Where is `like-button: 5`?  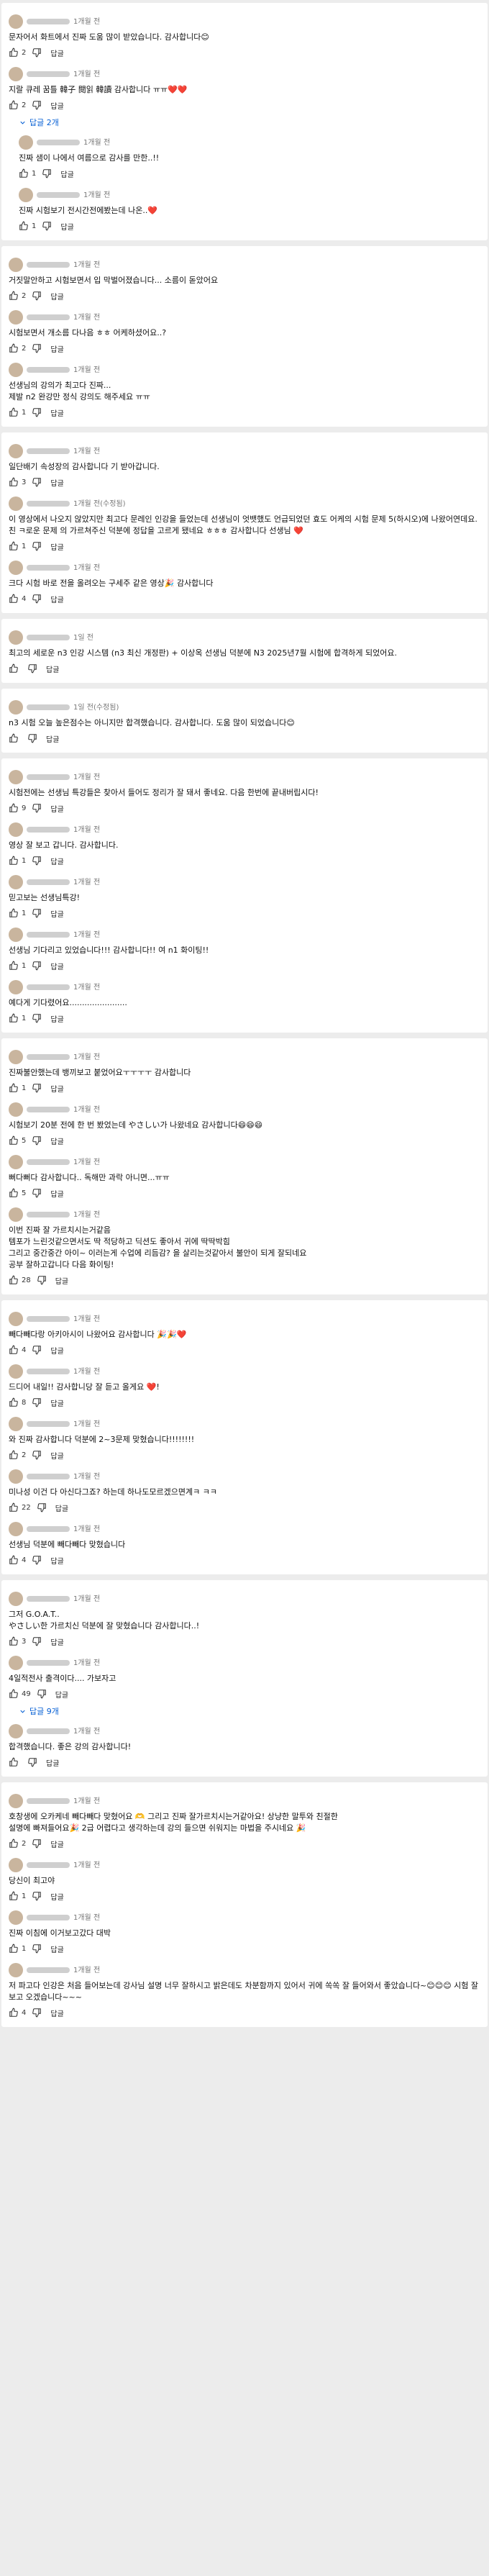 like-button: 5 is located at coordinates (17, 1140).